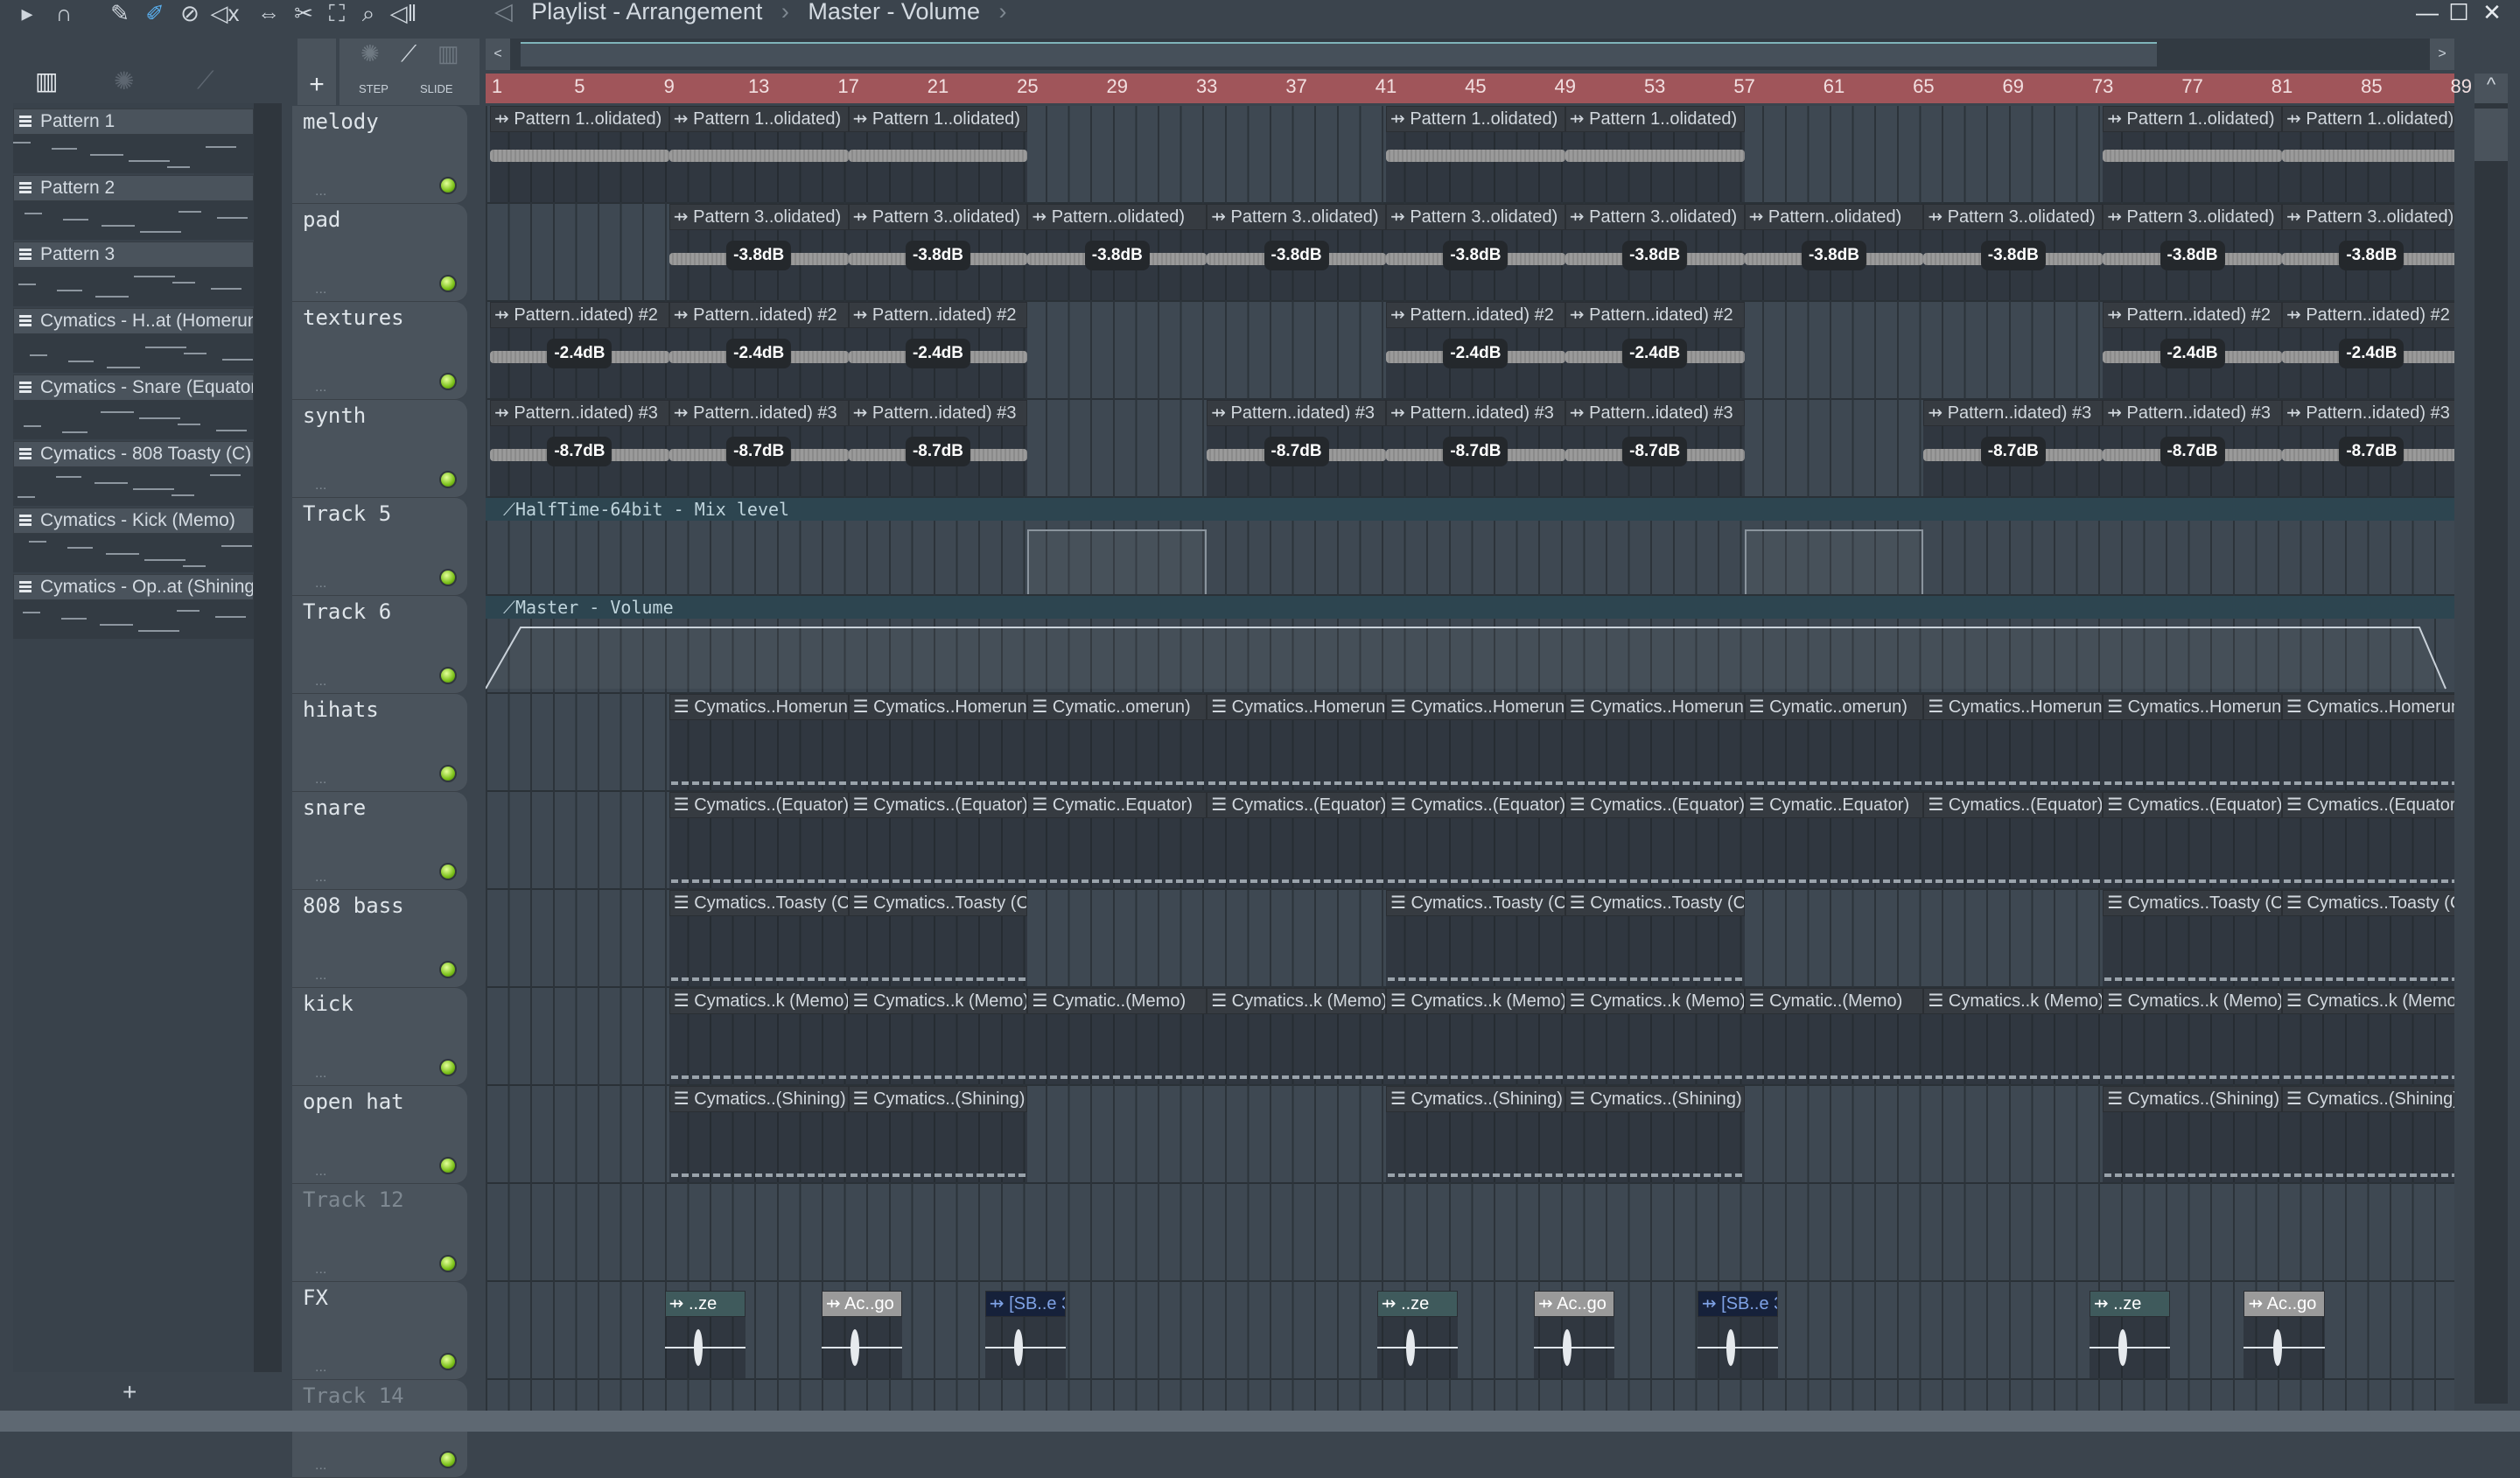  I want to click on audio-icon: ✺, so click(124, 81).